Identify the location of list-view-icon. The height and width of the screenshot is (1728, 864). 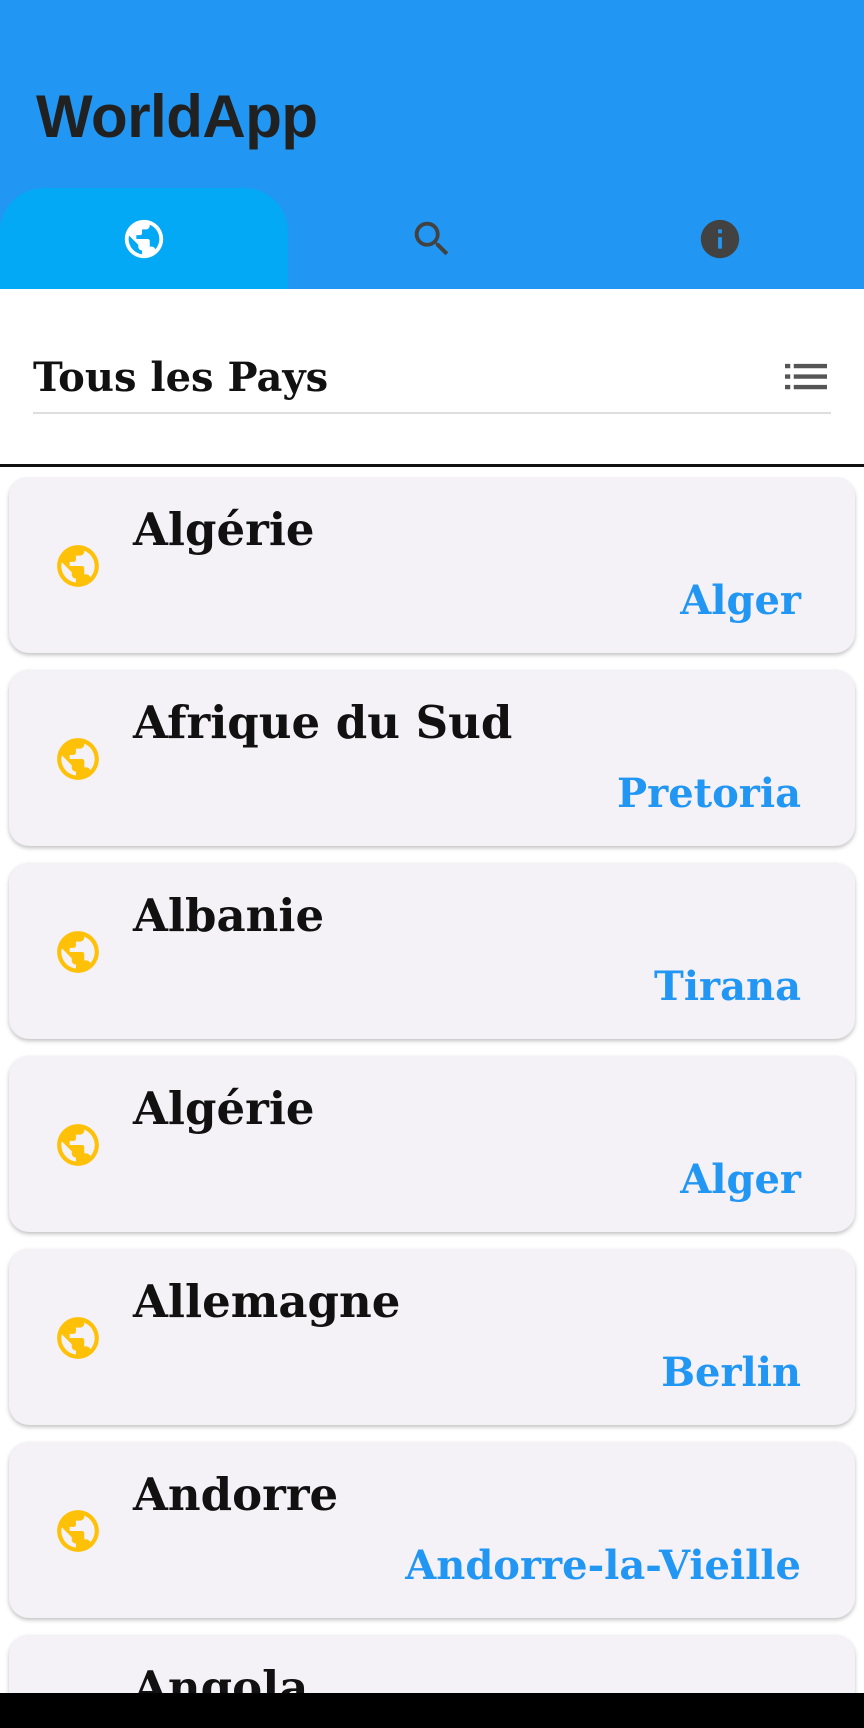
(806, 377).